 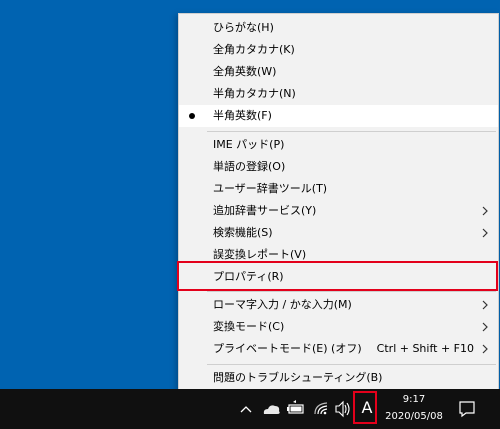 What do you see at coordinates (321, 409) in the screenshot?
I see `wifi-icon` at bounding box center [321, 409].